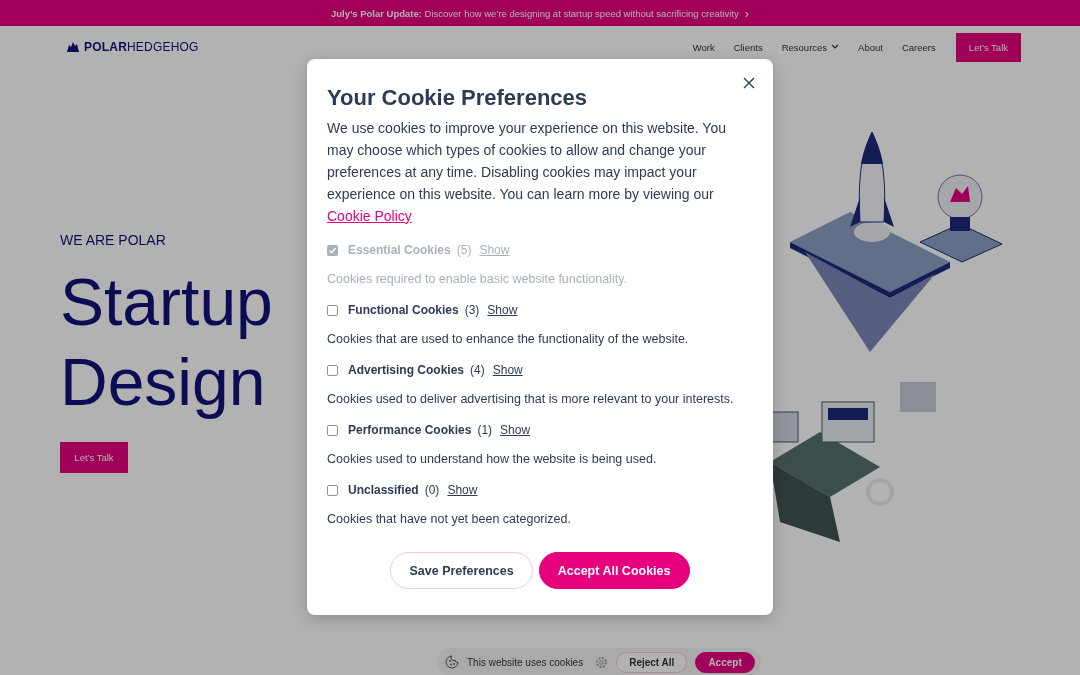 The image size is (1080, 675). I want to click on nav-link: Resources, so click(810, 47).